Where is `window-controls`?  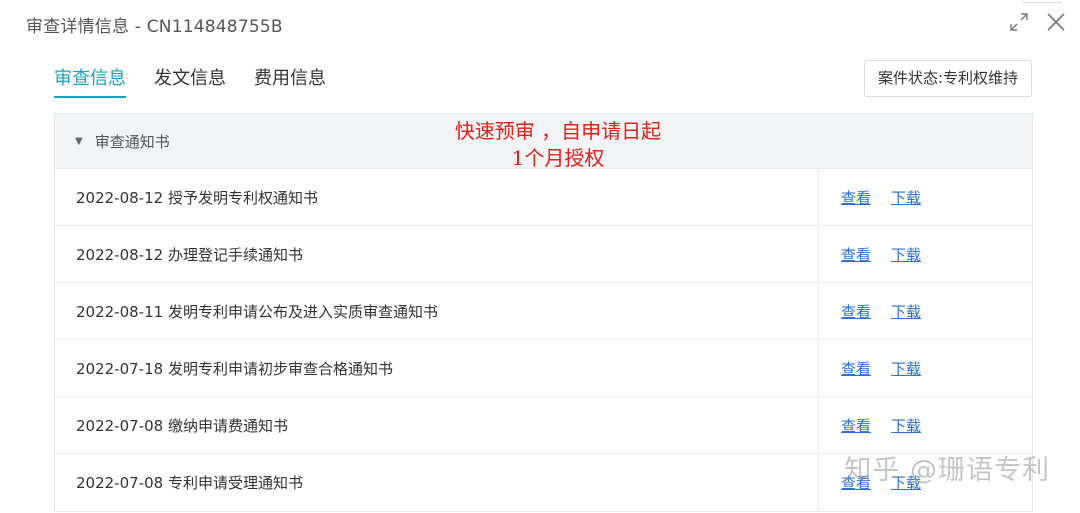
window-controls is located at coordinates (1038, 22).